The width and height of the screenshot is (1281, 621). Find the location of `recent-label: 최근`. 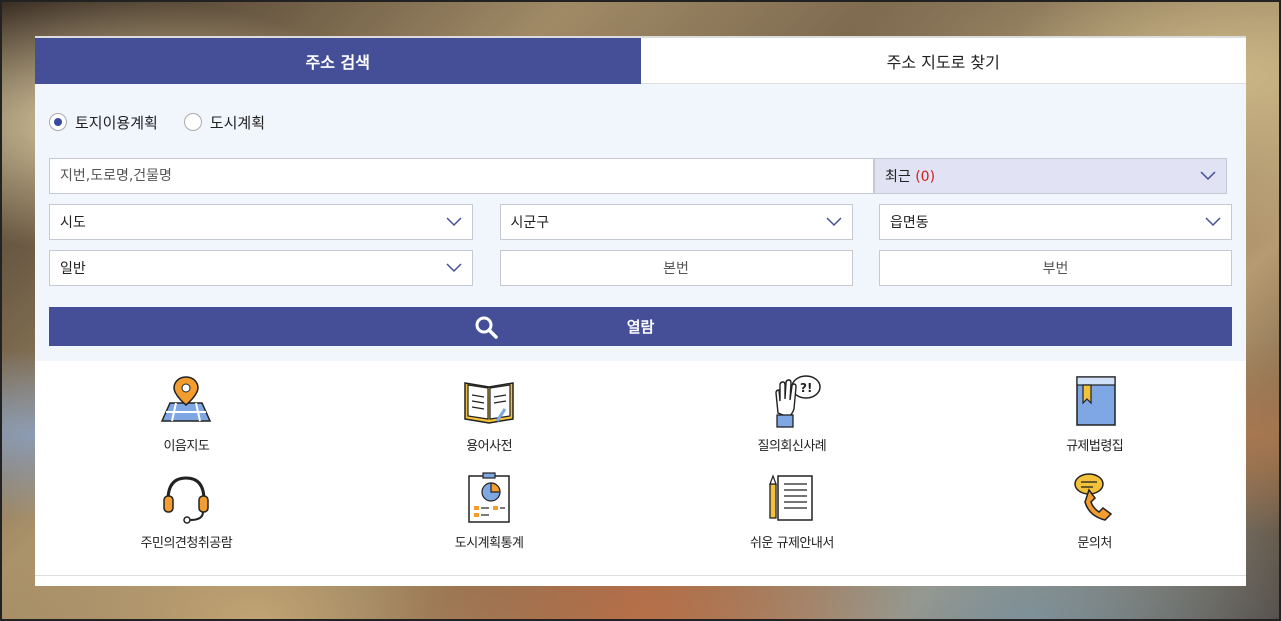

recent-label: 최근 is located at coordinates (898, 177).